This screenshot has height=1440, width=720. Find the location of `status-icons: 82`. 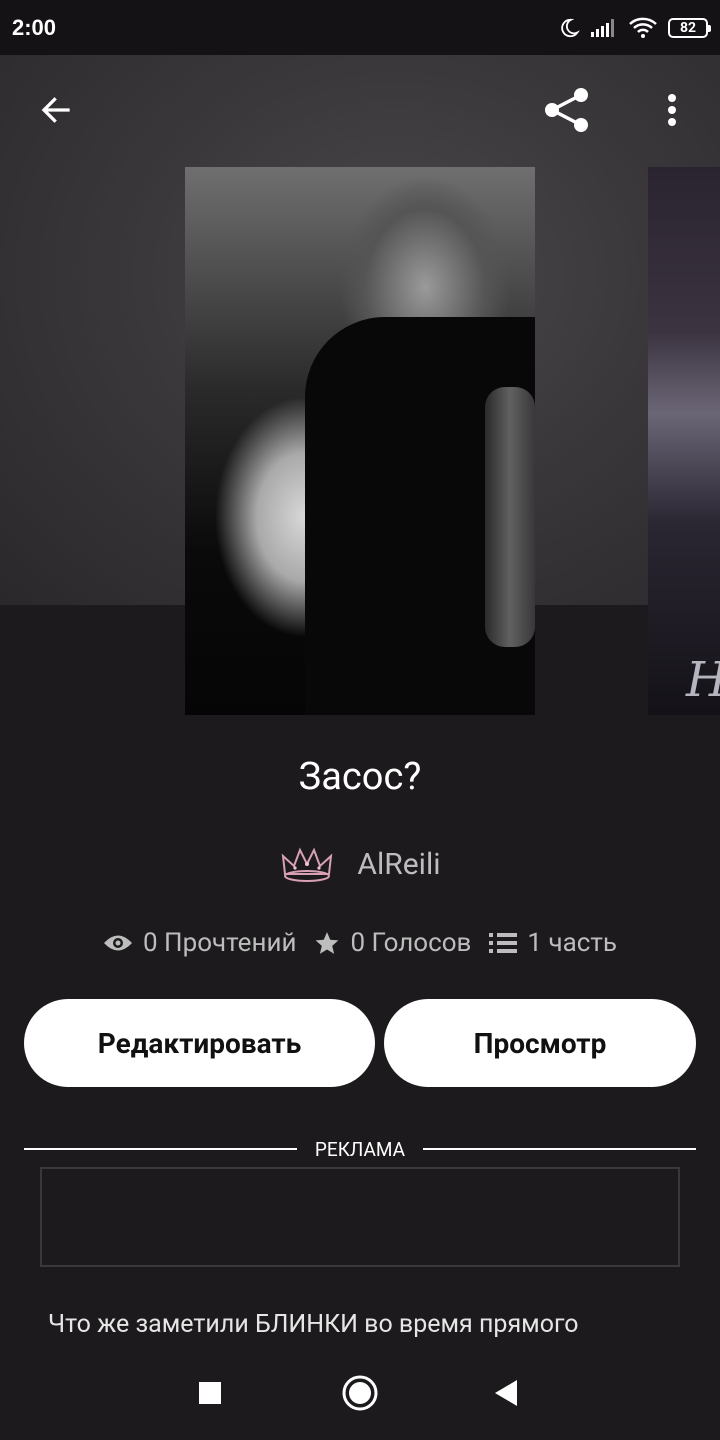

status-icons: 82 is located at coordinates (634, 28).